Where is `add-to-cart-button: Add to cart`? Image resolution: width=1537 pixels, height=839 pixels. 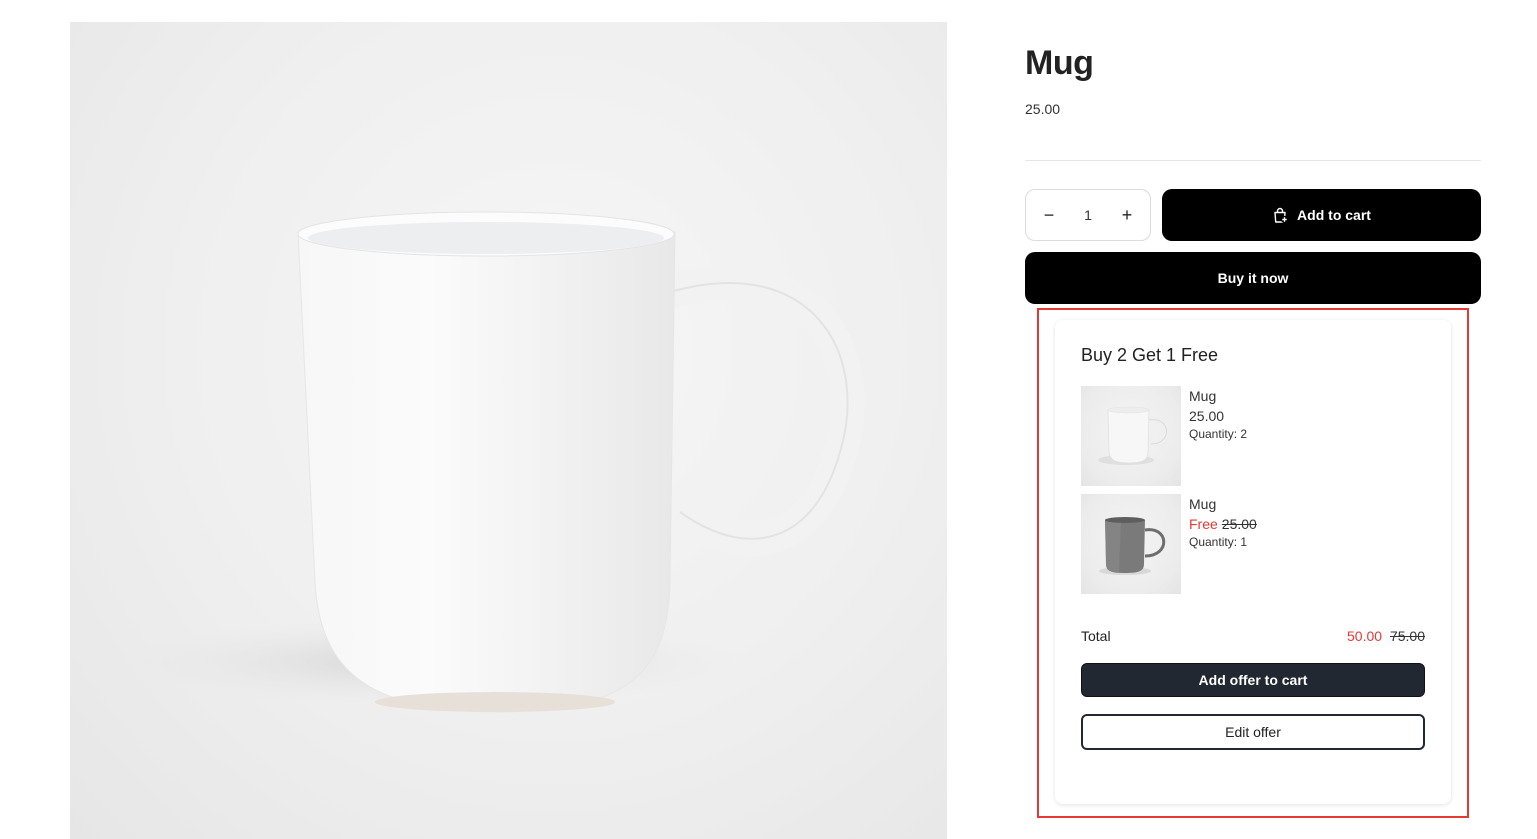 add-to-cart-button: Add to cart is located at coordinates (1321, 215).